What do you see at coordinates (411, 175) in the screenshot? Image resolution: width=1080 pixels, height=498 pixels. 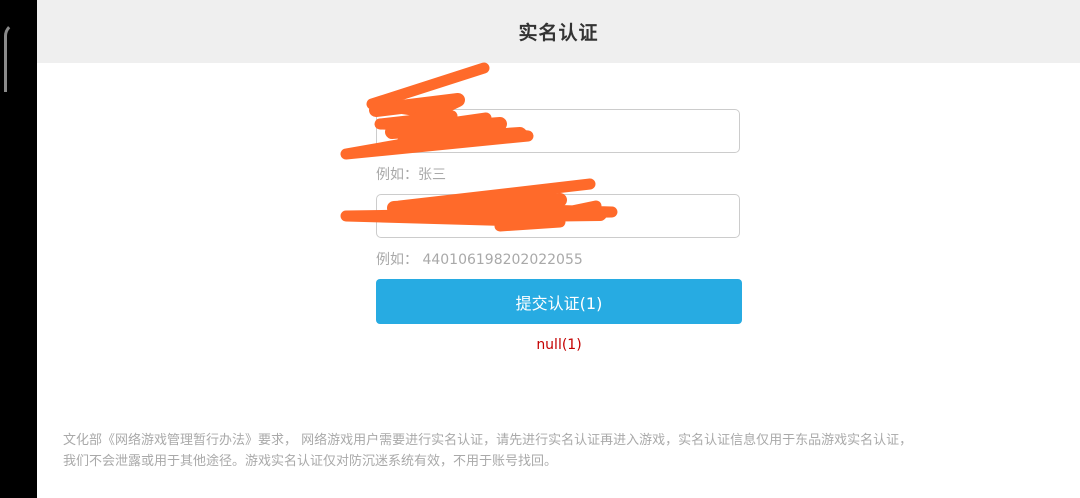 I see `name-hint: 例如：张三` at bounding box center [411, 175].